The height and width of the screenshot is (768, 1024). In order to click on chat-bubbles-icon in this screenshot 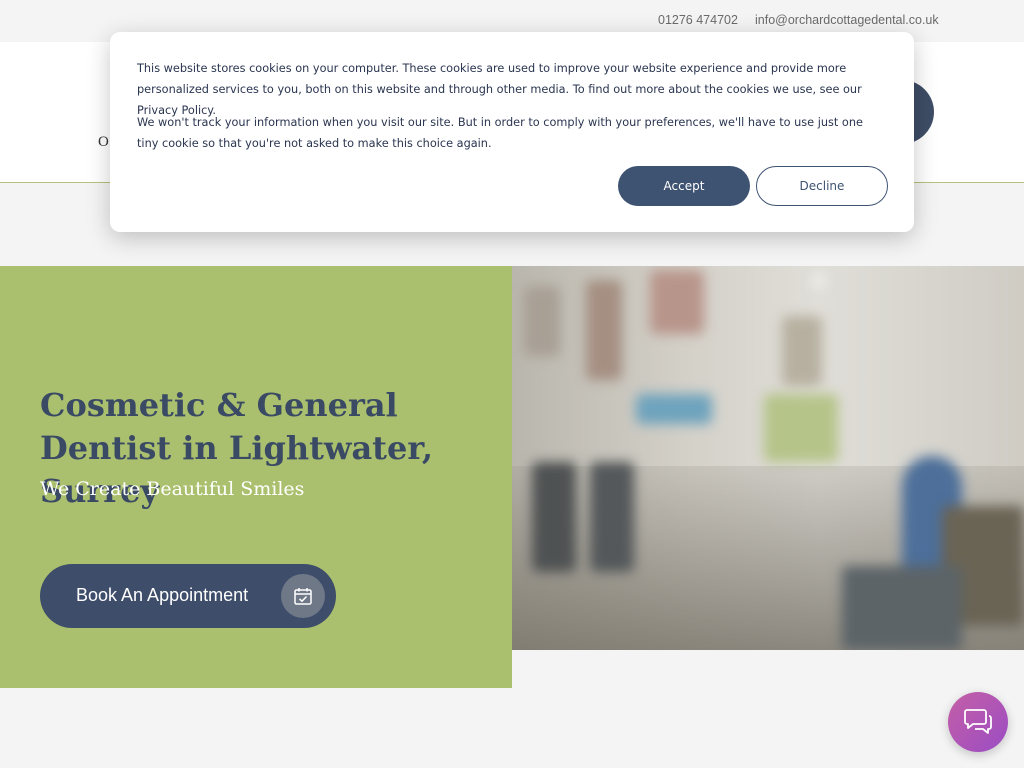, I will do `click(978, 722)`.